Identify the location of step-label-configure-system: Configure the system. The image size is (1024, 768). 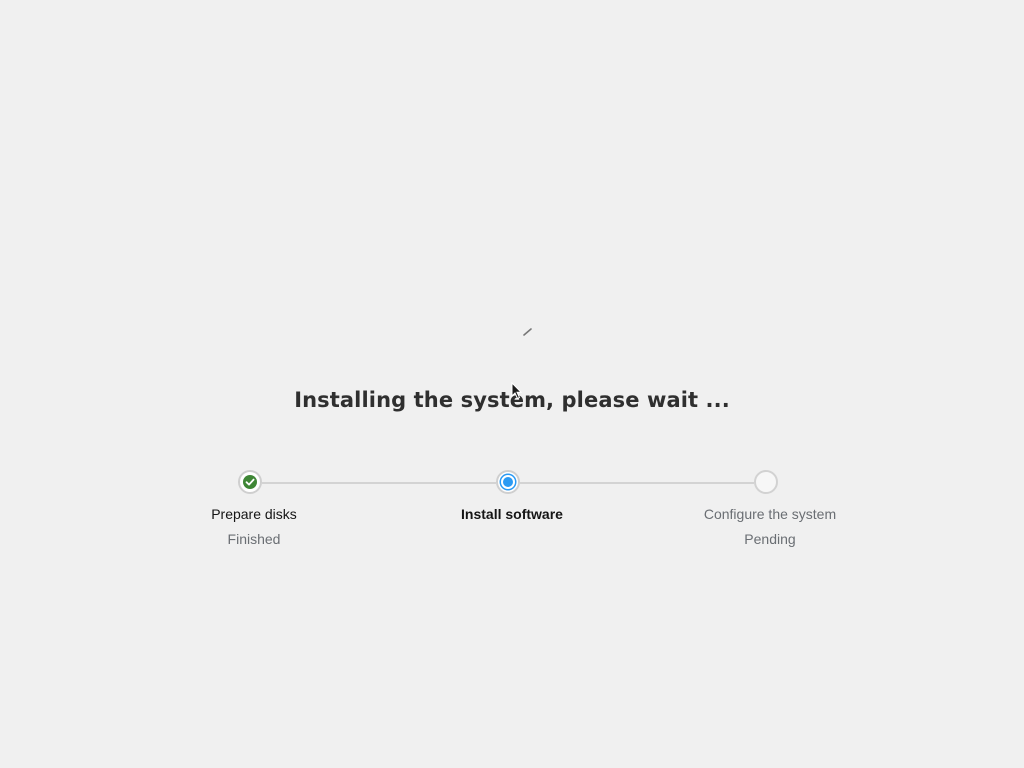
(770, 514).